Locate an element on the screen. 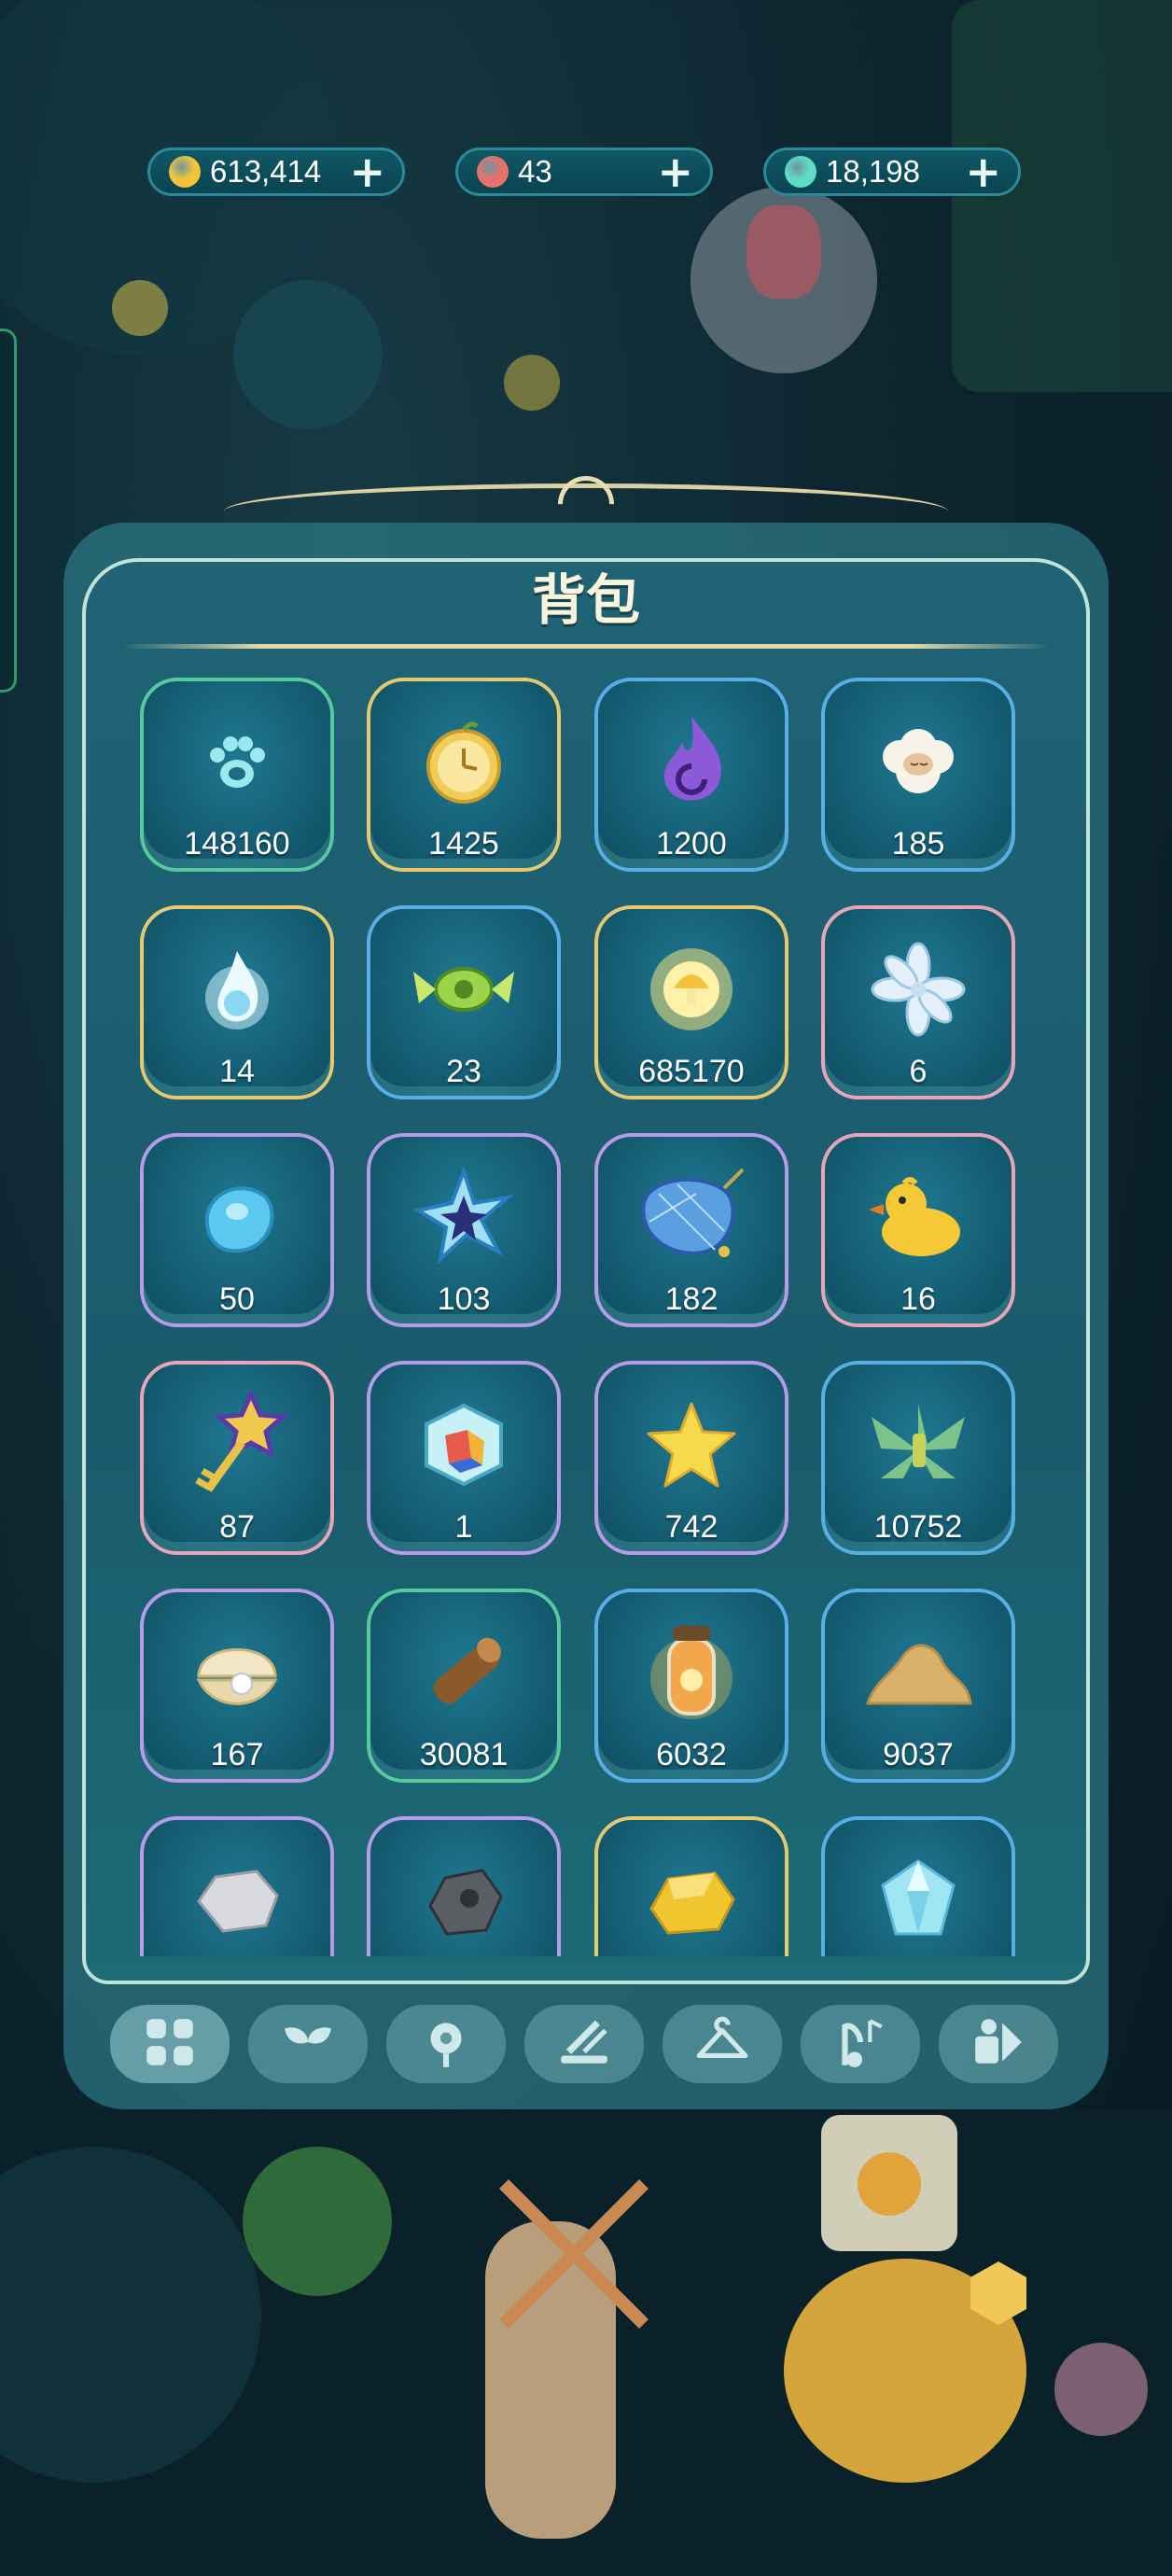 This screenshot has width=1172, height=2576. flower-lantern-icon is located at coordinates (446, 2044).